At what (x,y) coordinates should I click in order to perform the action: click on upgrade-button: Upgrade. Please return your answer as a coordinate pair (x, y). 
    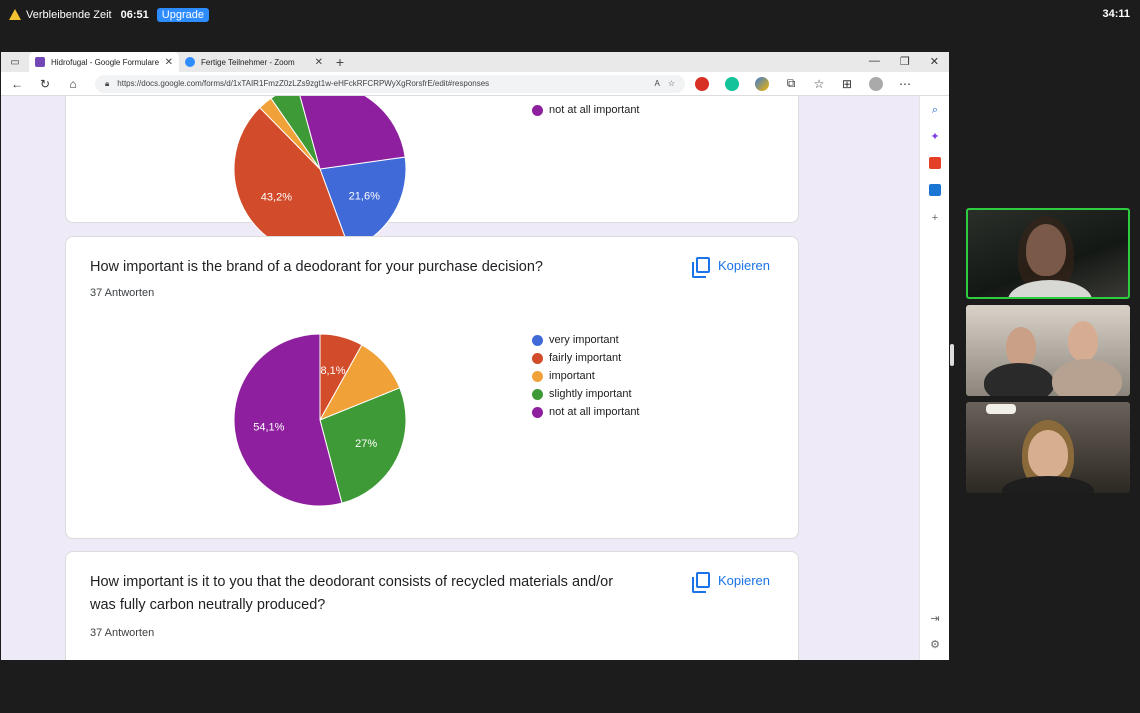
    Looking at the image, I should click on (182, 15).